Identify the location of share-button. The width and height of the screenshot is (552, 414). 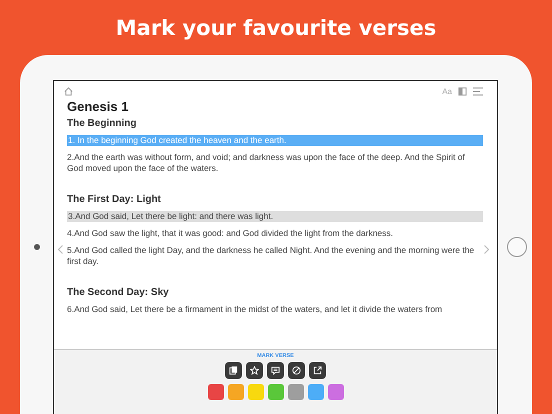
(317, 370).